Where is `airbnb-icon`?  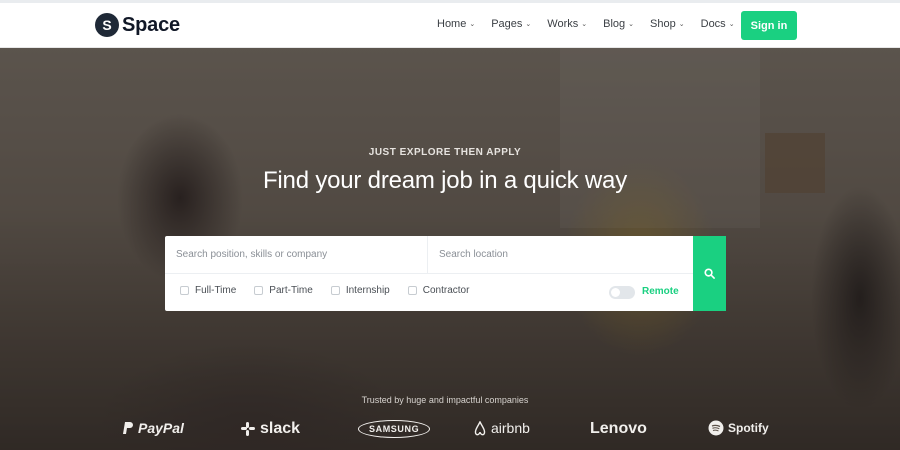 airbnb-icon is located at coordinates (480, 427).